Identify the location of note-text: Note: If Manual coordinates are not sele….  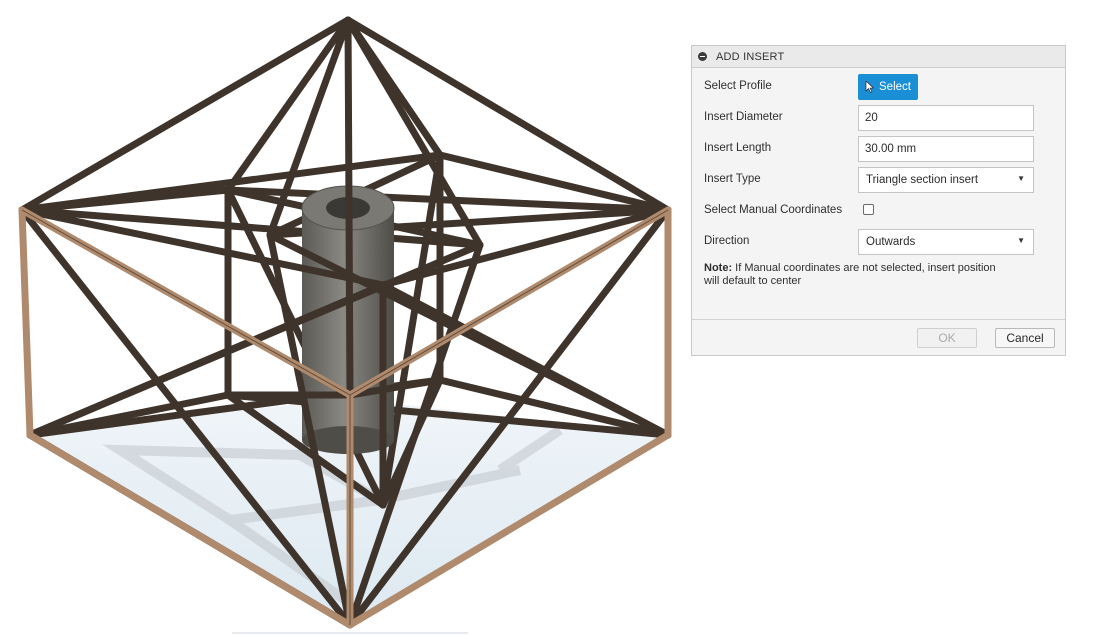
(854, 275).